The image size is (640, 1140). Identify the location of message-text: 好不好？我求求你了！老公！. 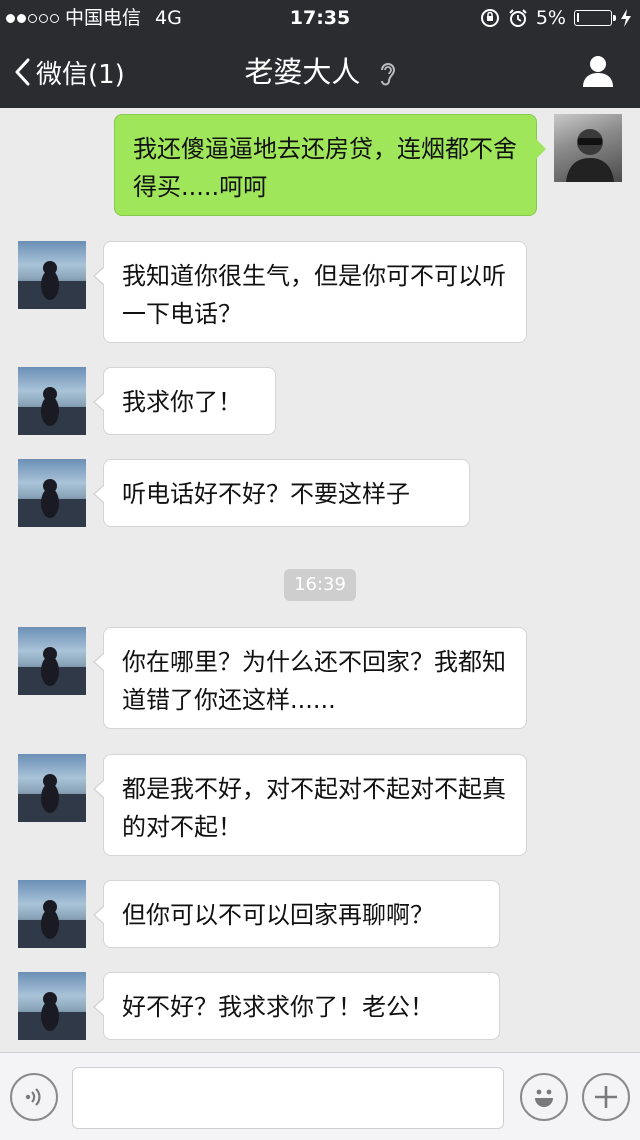
(278, 1007).